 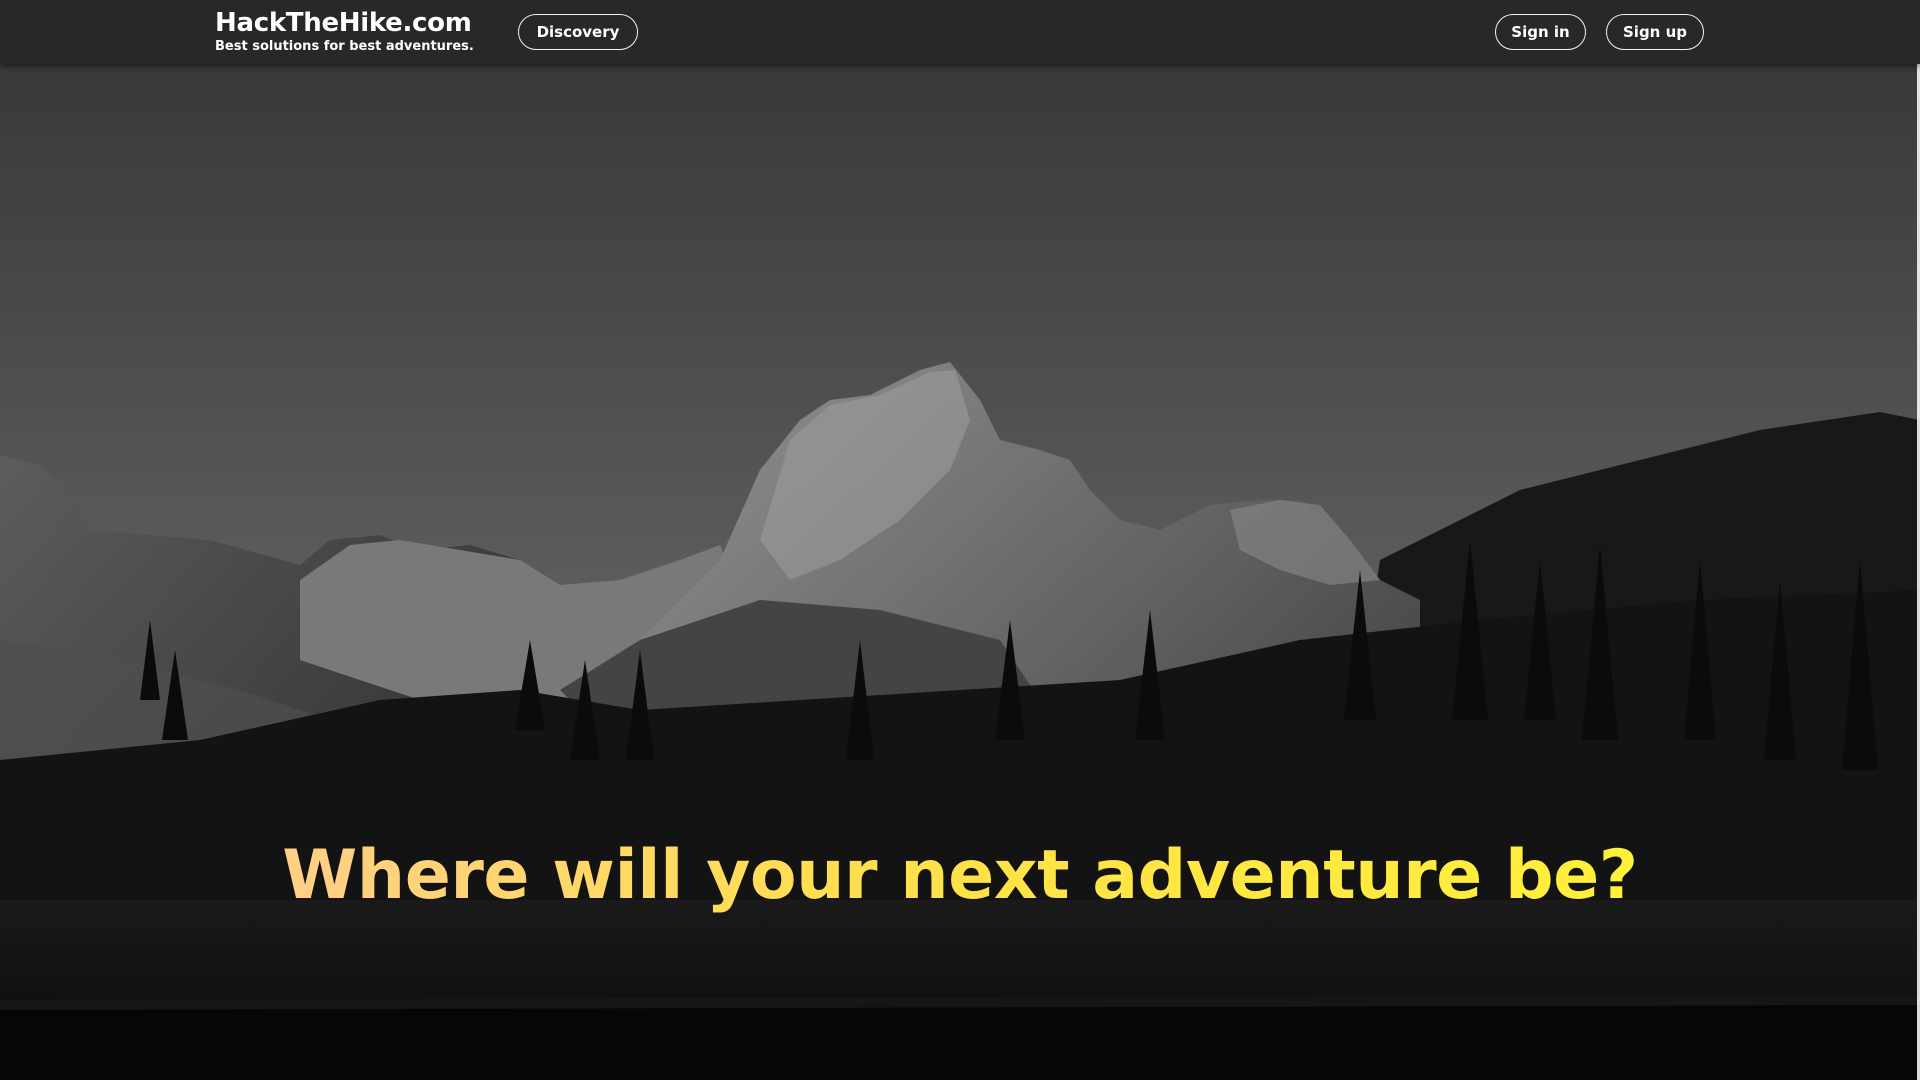 What do you see at coordinates (1655, 32) in the screenshot?
I see `sign-up-button: Sign up` at bounding box center [1655, 32].